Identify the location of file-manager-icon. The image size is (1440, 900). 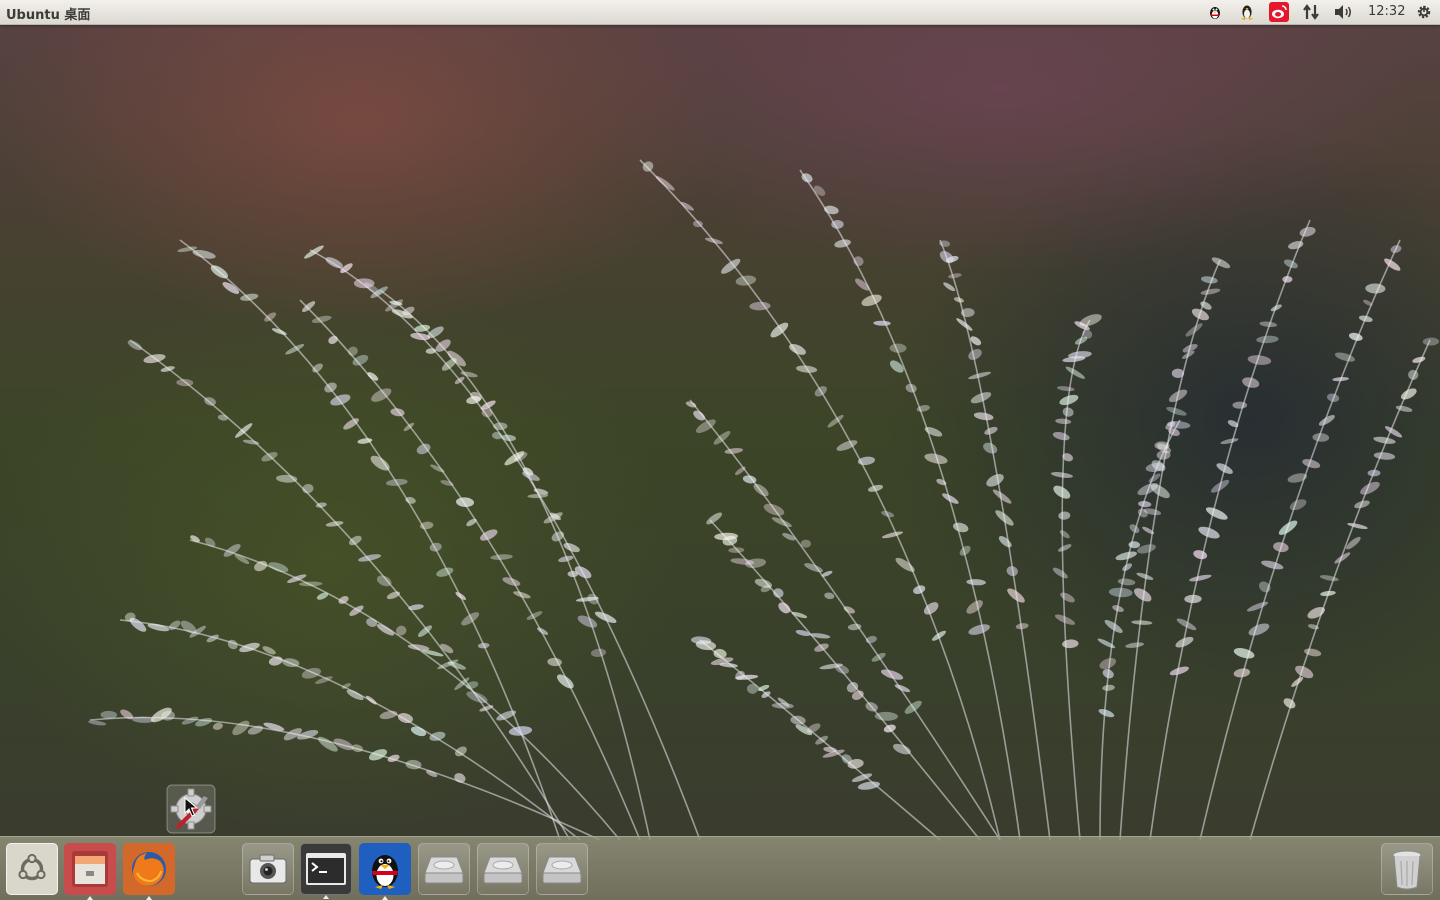
(90, 871).